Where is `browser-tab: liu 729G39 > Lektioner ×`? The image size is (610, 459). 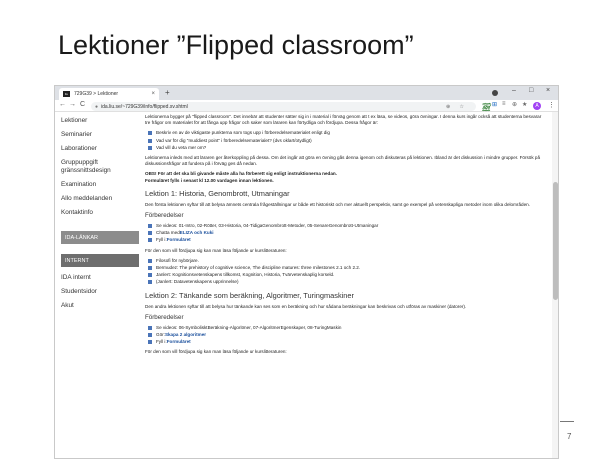
browser-tab: liu 729G39 > Lektioner × is located at coordinates (109, 94).